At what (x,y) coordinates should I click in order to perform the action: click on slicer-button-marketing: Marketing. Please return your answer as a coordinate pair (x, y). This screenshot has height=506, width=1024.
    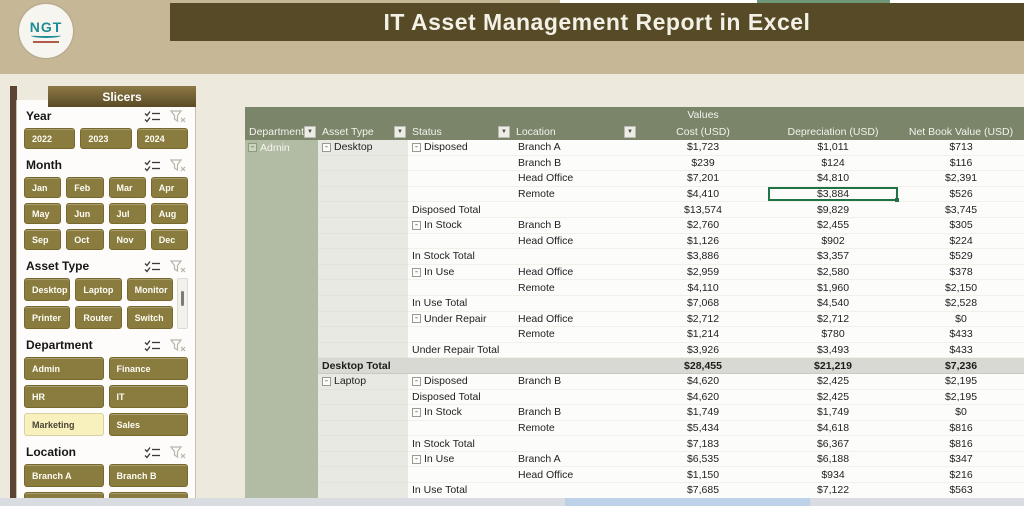
    Looking at the image, I should click on (64, 424).